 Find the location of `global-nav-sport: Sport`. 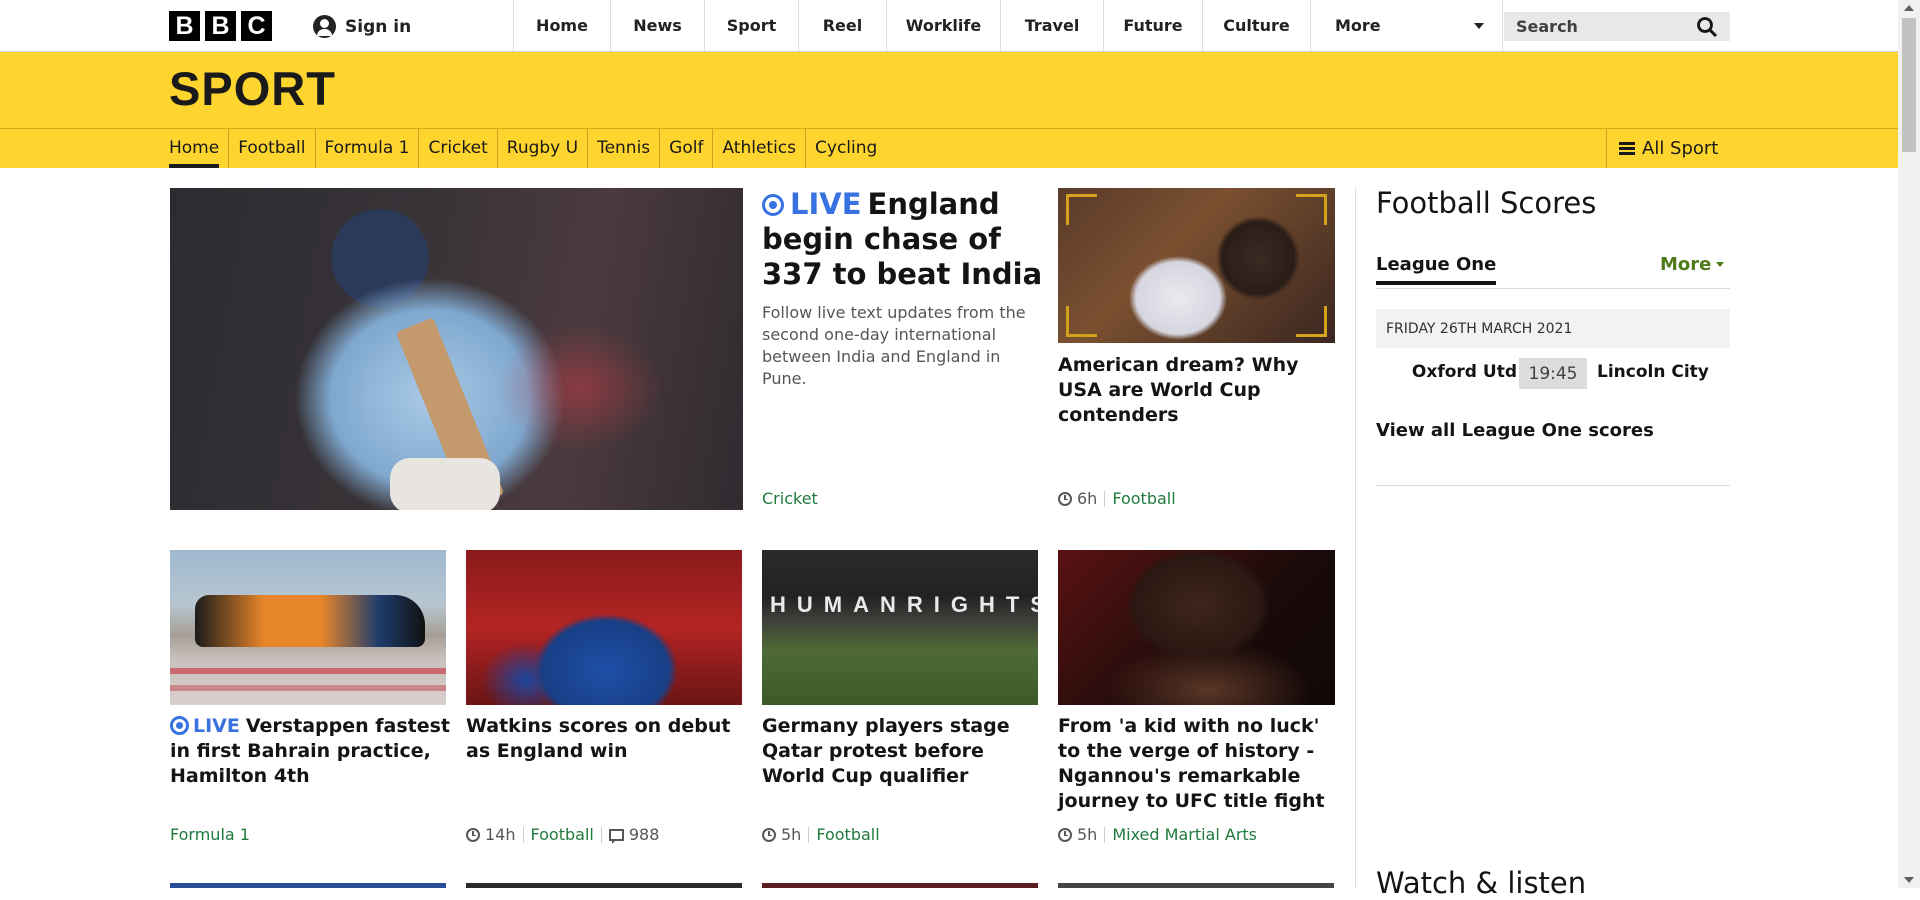

global-nav-sport: Sport is located at coordinates (751, 25).